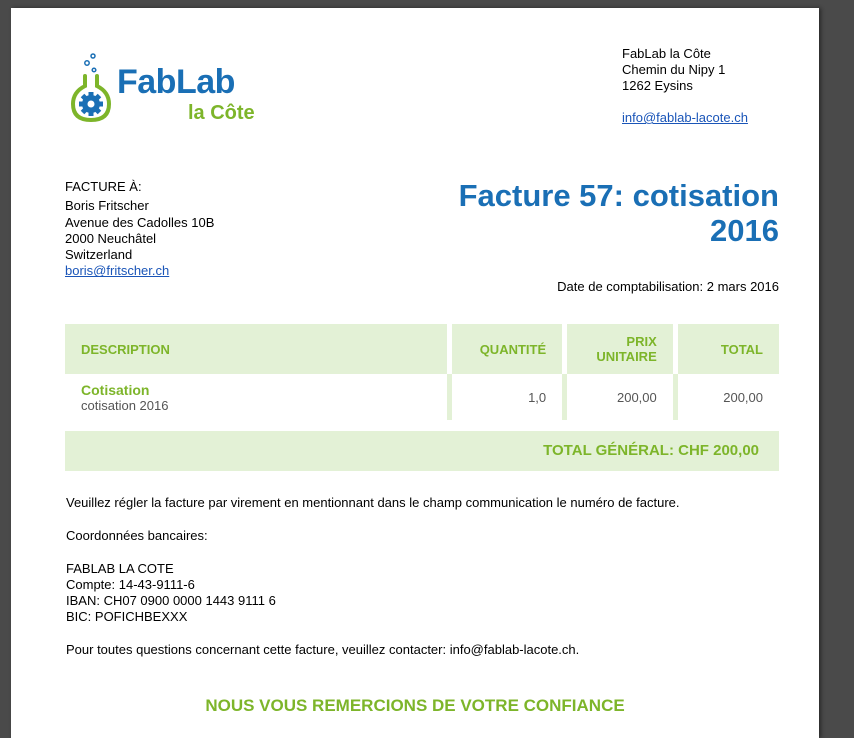 This screenshot has height=738, width=854. What do you see at coordinates (91, 88) in the screenshot?
I see `flask-gear-icon` at bounding box center [91, 88].